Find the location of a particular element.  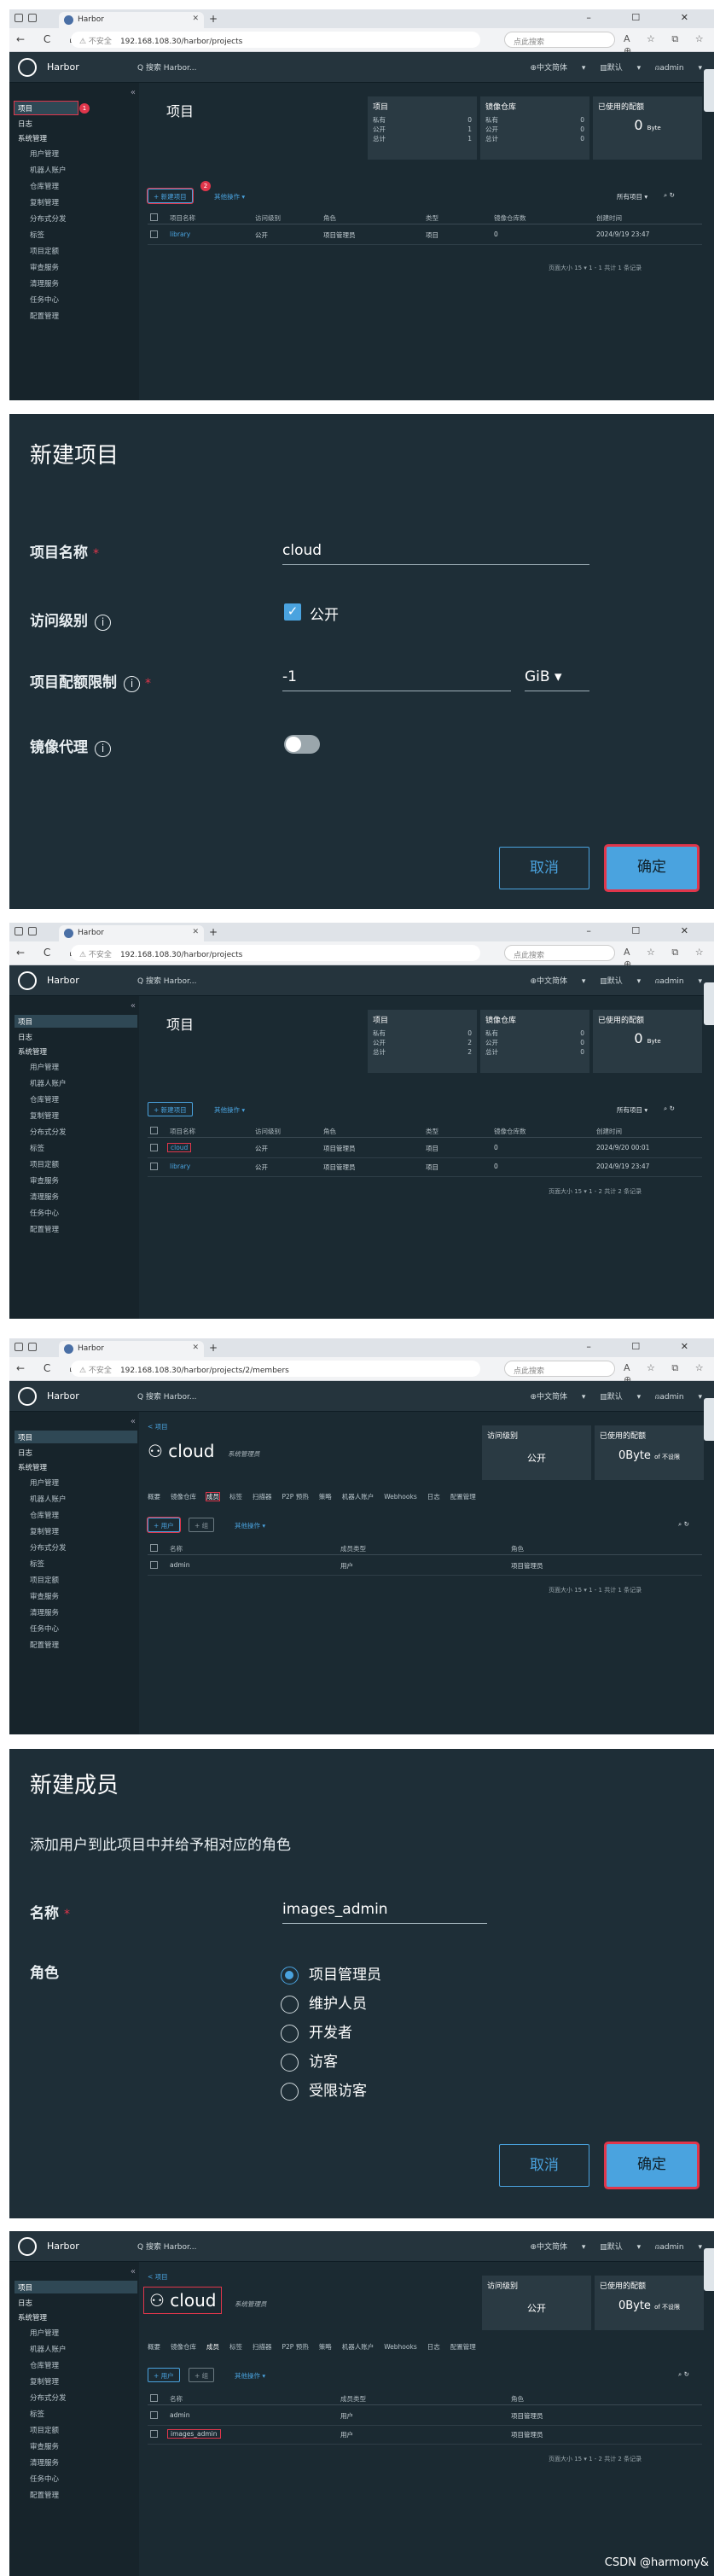

tab-summary: 概要 is located at coordinates (154, 2347).